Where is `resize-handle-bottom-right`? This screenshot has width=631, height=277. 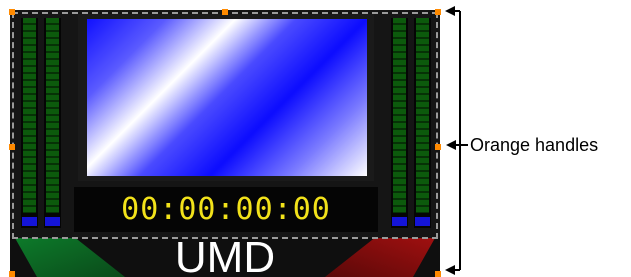 resize-handle-bottom-right is located at coordinates (438, 274).